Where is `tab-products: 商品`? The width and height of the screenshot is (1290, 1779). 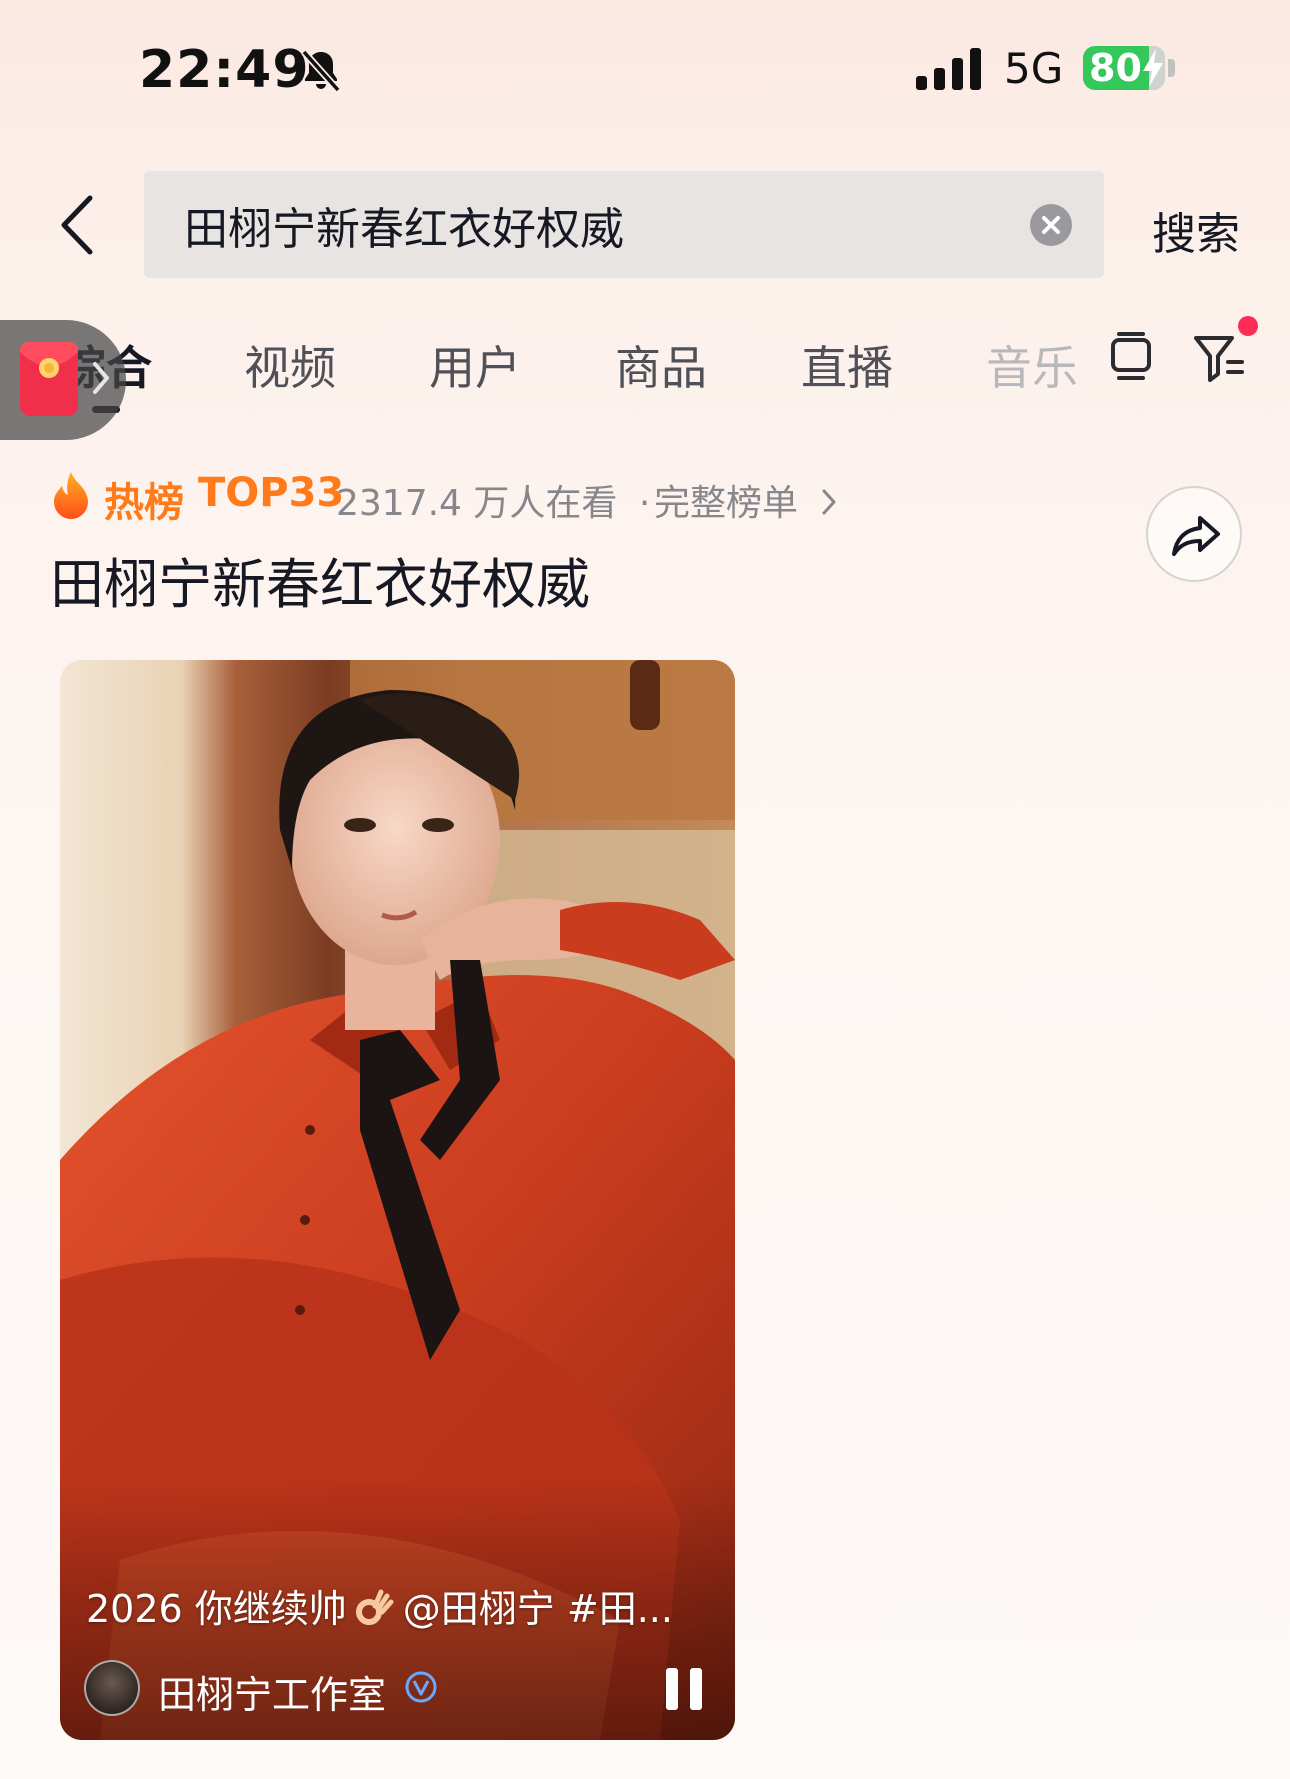 tab-products: 商品 is located at coordinates (661, 365).